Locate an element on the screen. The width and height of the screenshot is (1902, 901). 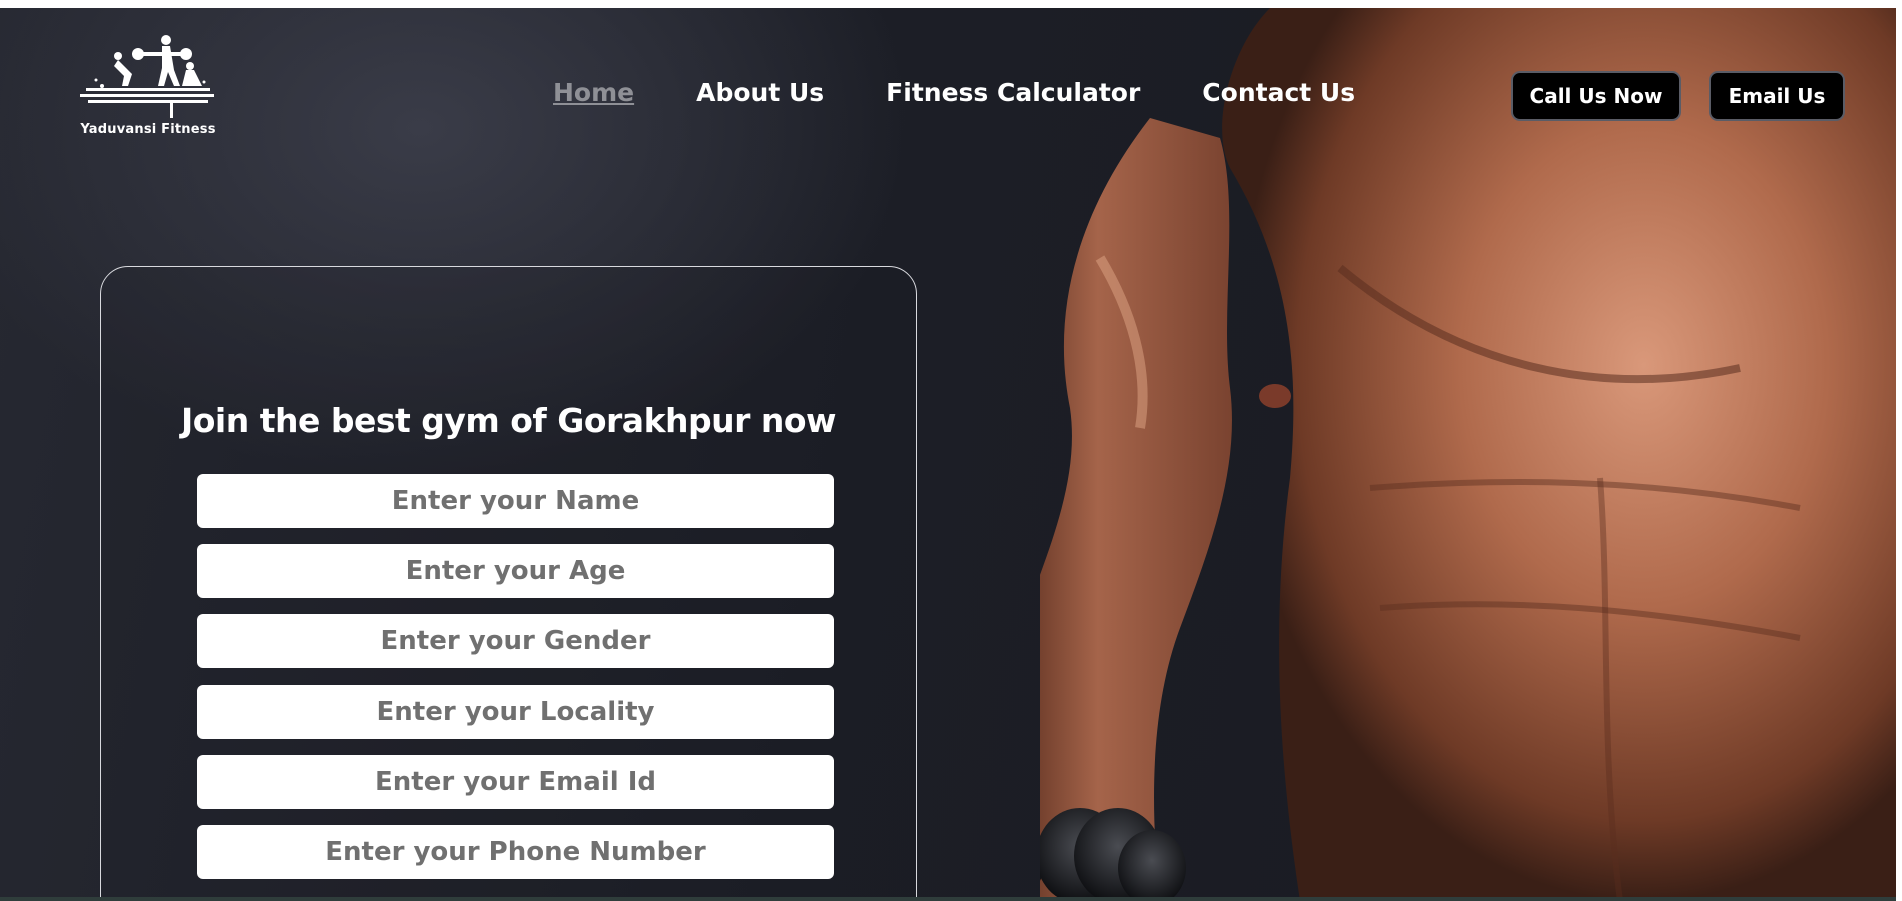
call-us-now-button: Call Us Now is located at coordinates (1596, 96).